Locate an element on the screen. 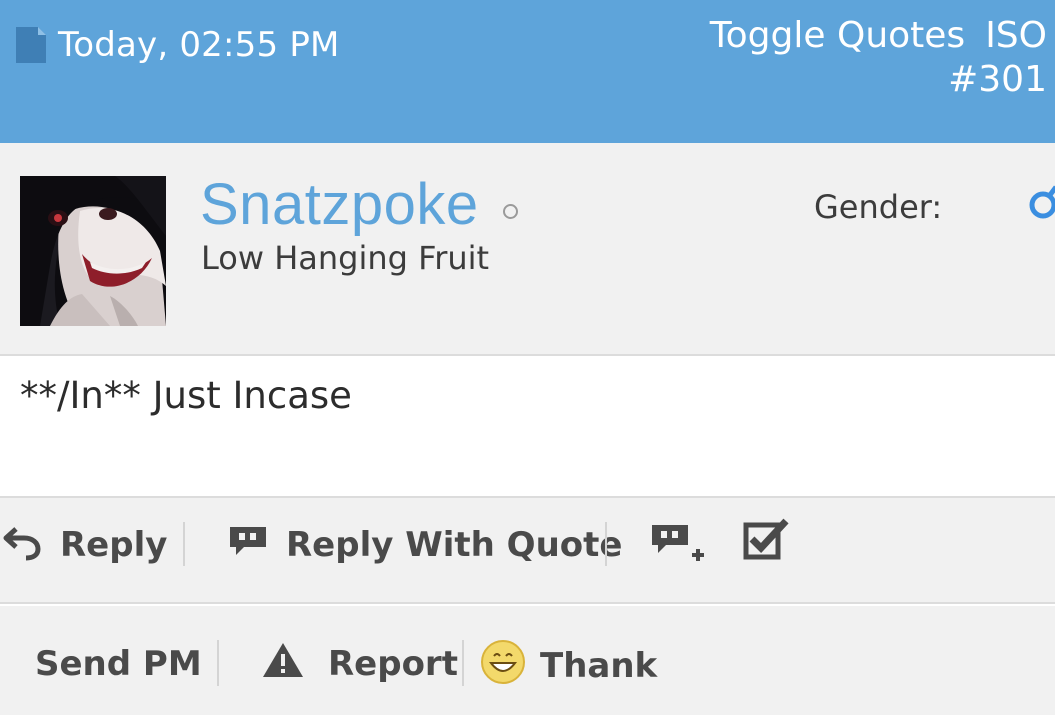 The image size is (1055, 715). toggle-quotes-link: Toggle Quotes is located at coordinates (837, 36).